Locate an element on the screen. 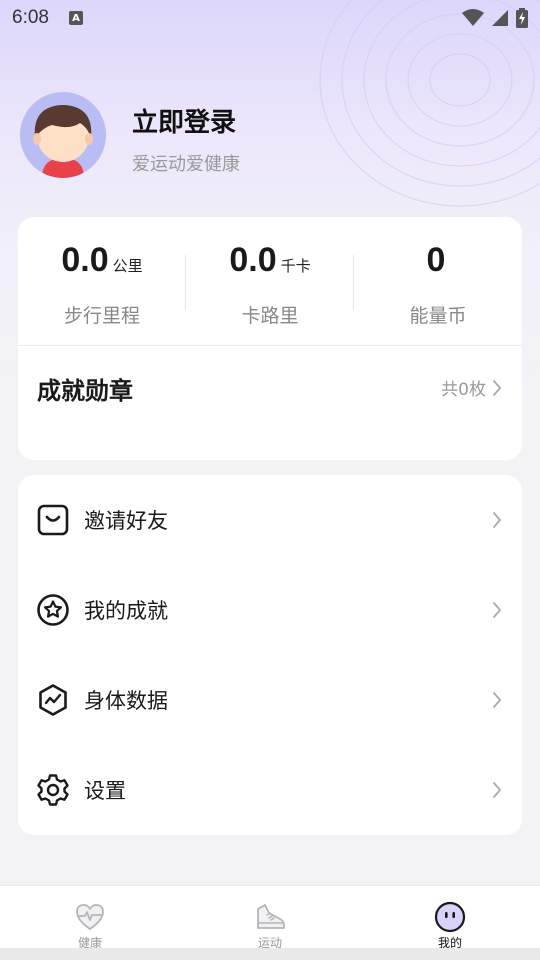 The height and width of the screenshot is (960, 540). stats-row: 0.0 公里 步行里程 0.0 千卡 卡路里 0 能量币 is located at coordinates (270, 281).